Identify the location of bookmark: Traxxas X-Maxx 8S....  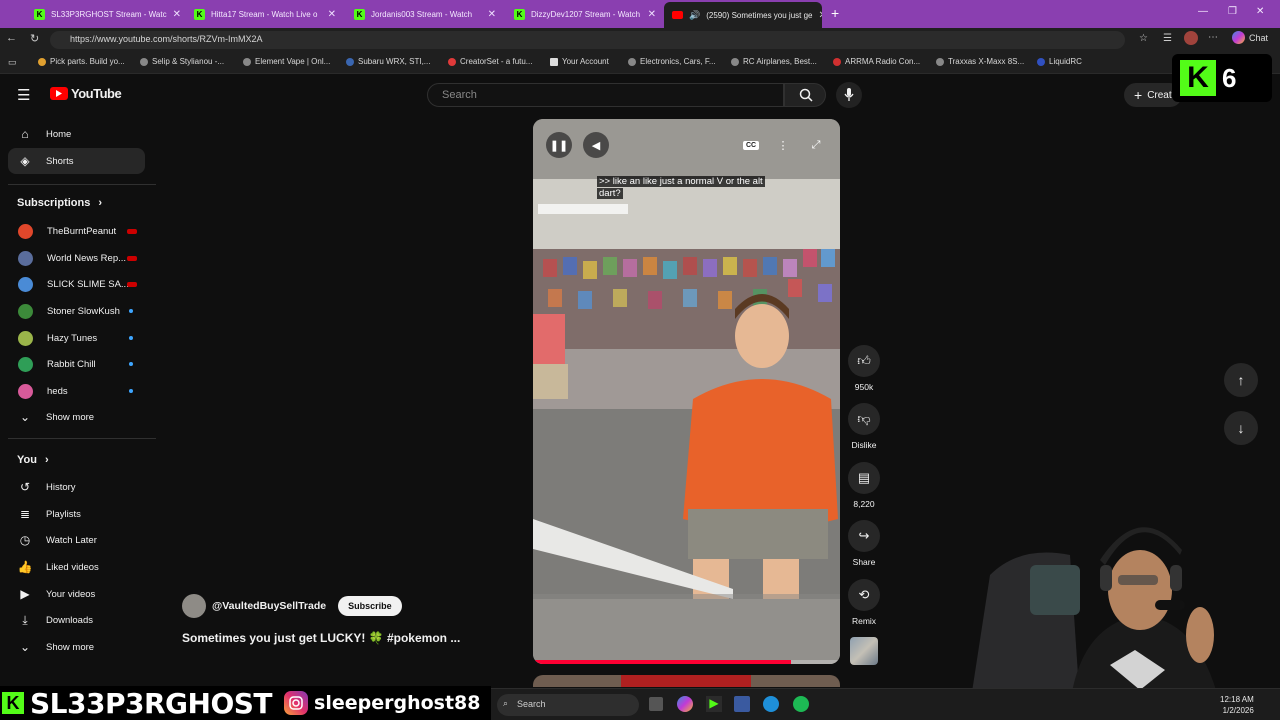
(980, 61).